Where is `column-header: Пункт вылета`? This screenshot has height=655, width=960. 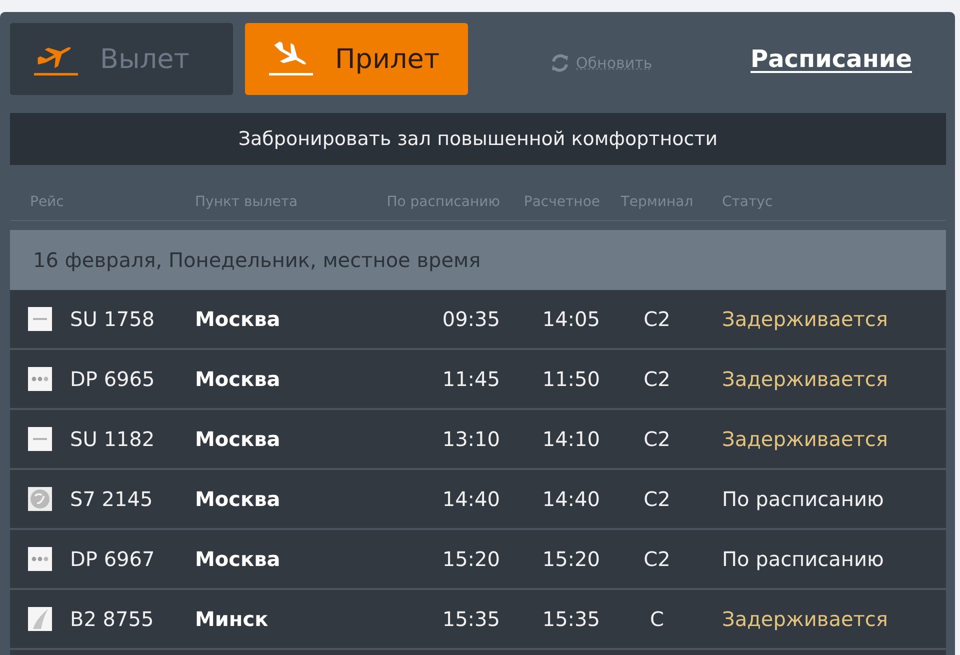
column-header: Пункт вылета is located at coordinates (246, 202).